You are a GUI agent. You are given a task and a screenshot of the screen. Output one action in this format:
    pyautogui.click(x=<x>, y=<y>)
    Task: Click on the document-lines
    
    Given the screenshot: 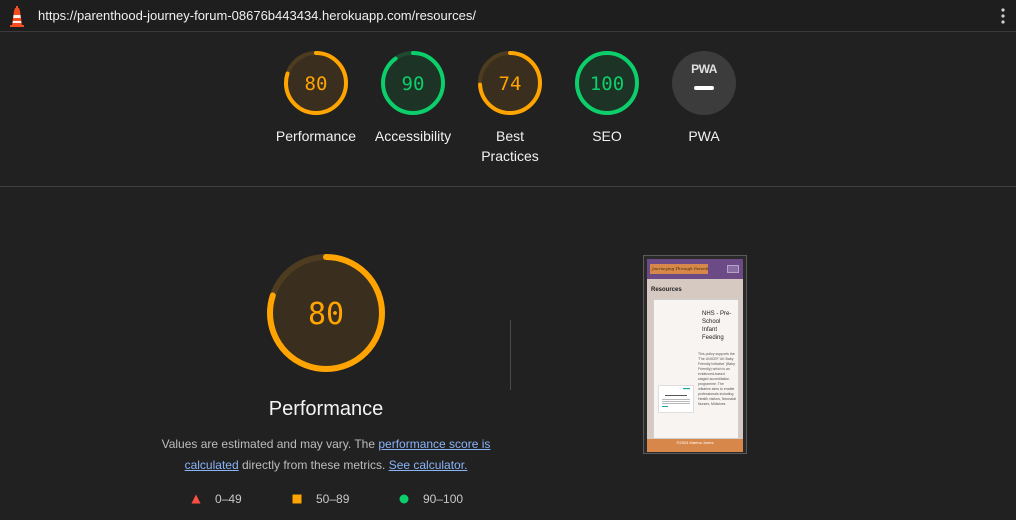 What is the action you would take?
    pyautogui.click(x=676, y=397)
    